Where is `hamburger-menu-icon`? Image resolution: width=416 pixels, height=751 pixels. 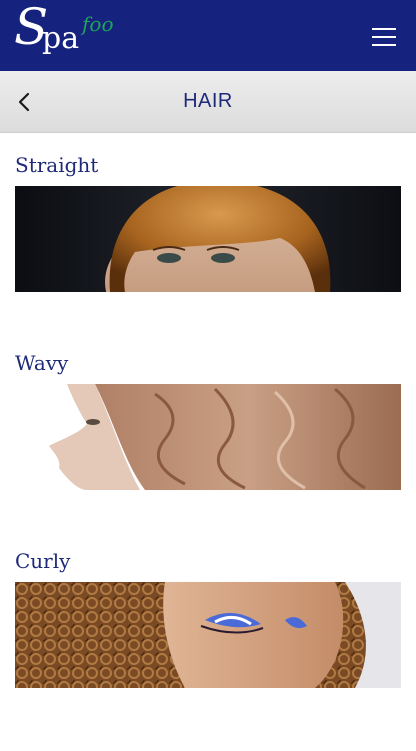 hamburger-menu-icon is located at coordinates (384, 37).